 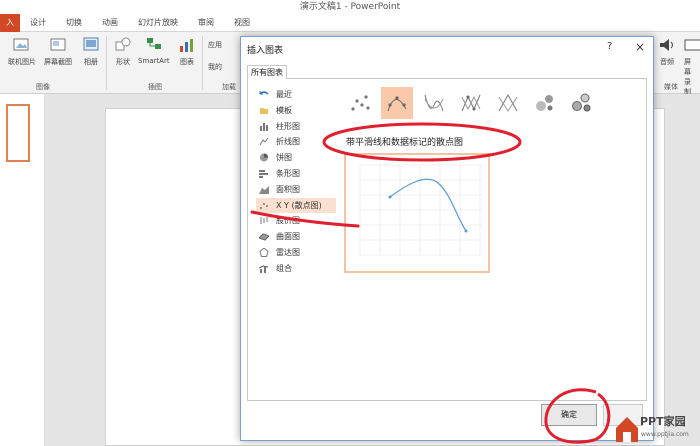 I want to click on chart-preview, so click(x=417, y=213).